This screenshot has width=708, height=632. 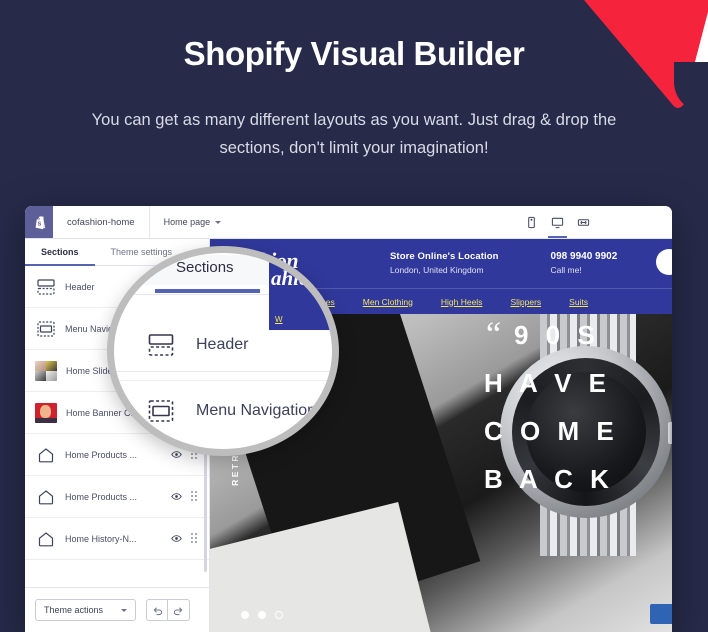 I want to click on carousel-dots, so click(x=262, y=615).